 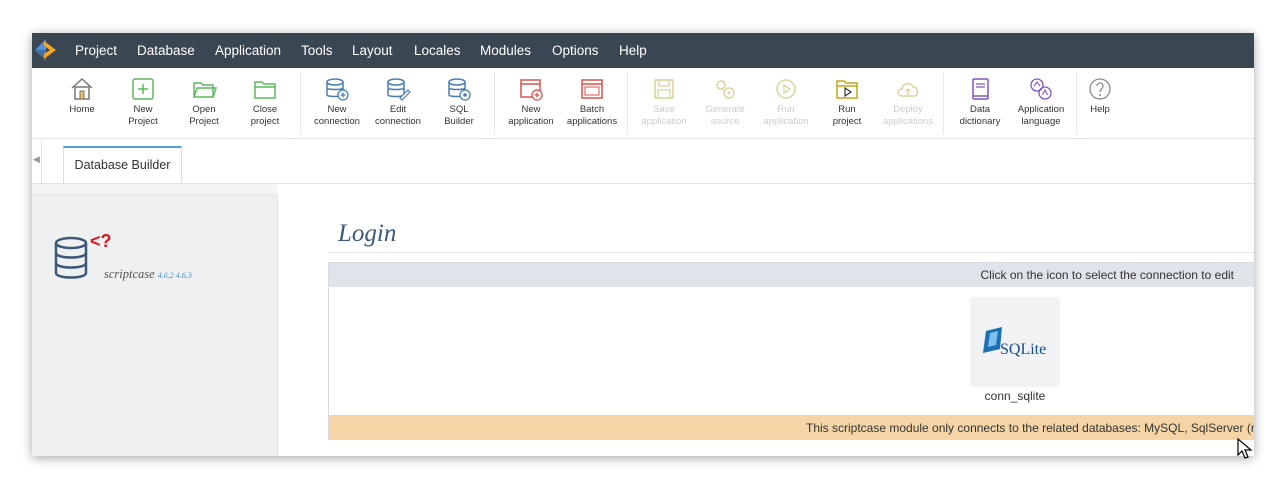 I want to click on save-icon, so click(x=664, y=89).